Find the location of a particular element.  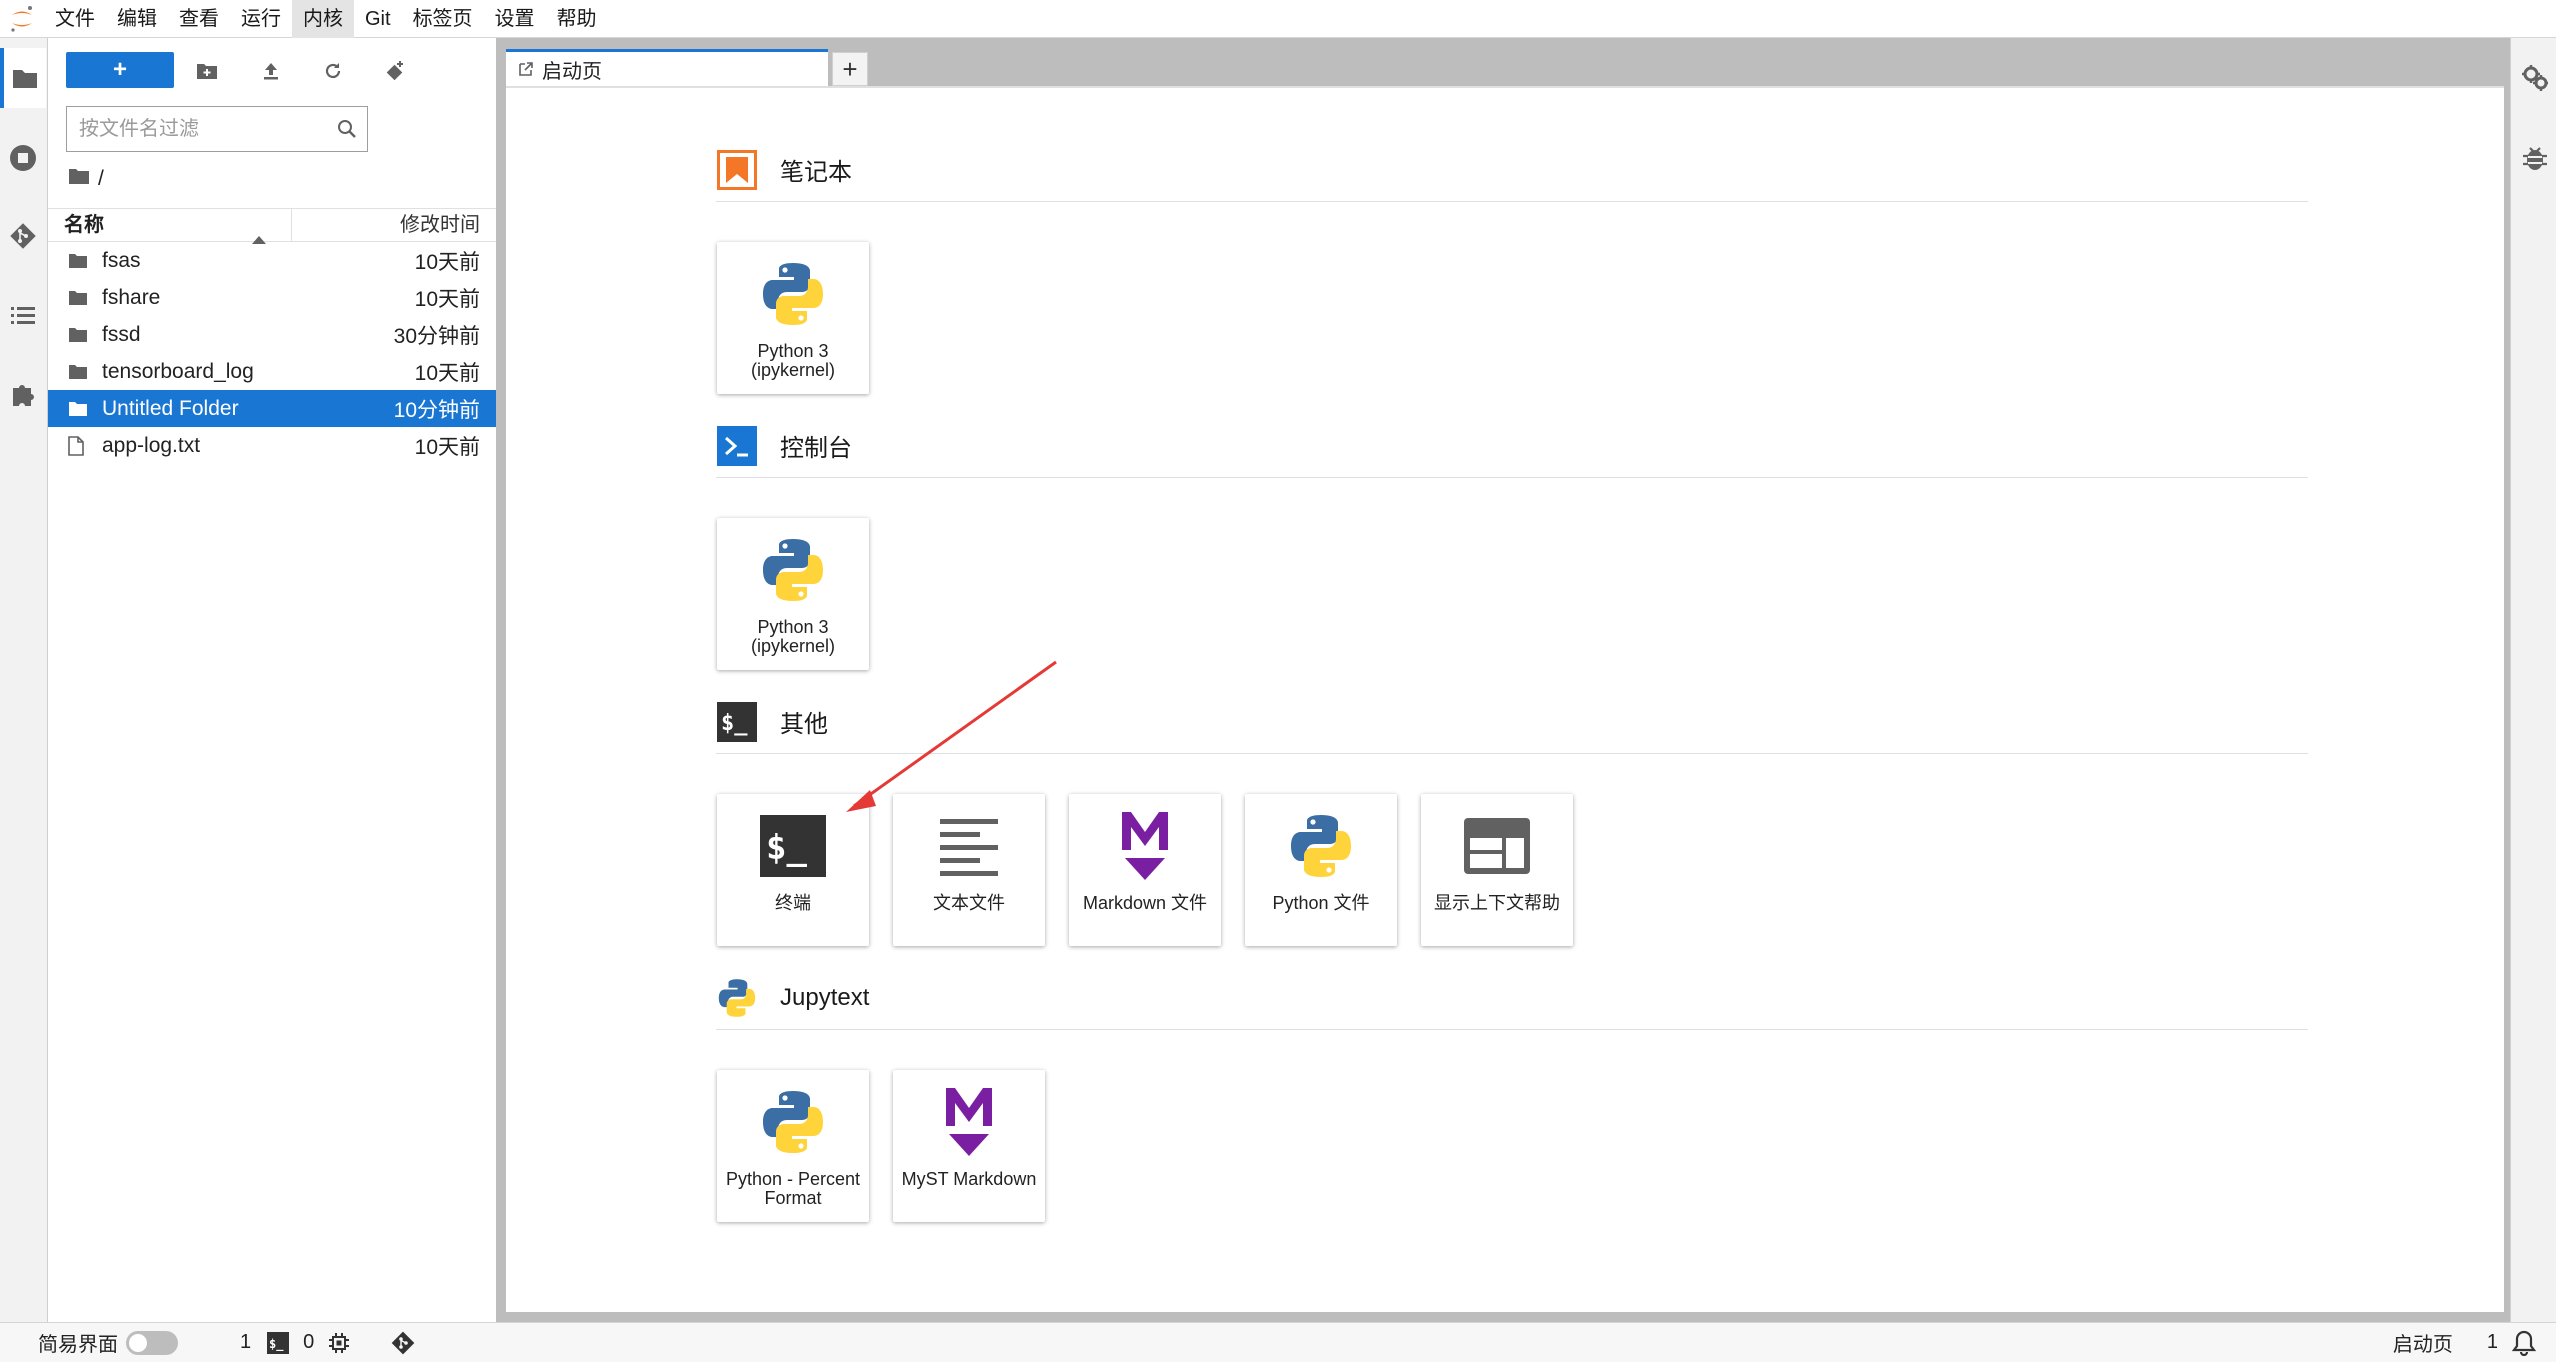

column-modified-label: 修改时间 is located at coordinates (440, 225).